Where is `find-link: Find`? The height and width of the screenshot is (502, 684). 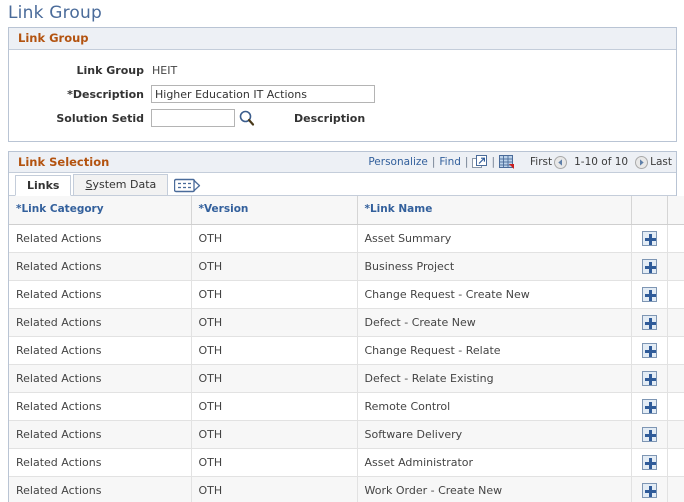 find-link: Find is located at coordinates (450, 162).